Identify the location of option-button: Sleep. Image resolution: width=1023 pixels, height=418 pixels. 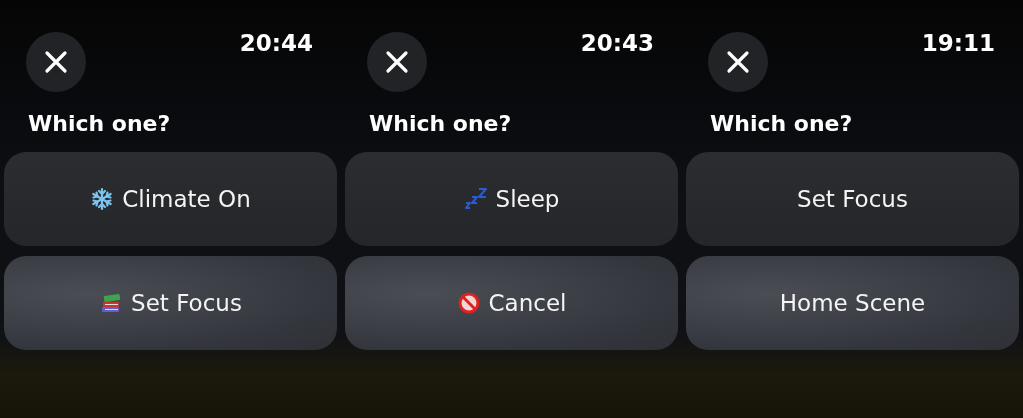
(511, 199).